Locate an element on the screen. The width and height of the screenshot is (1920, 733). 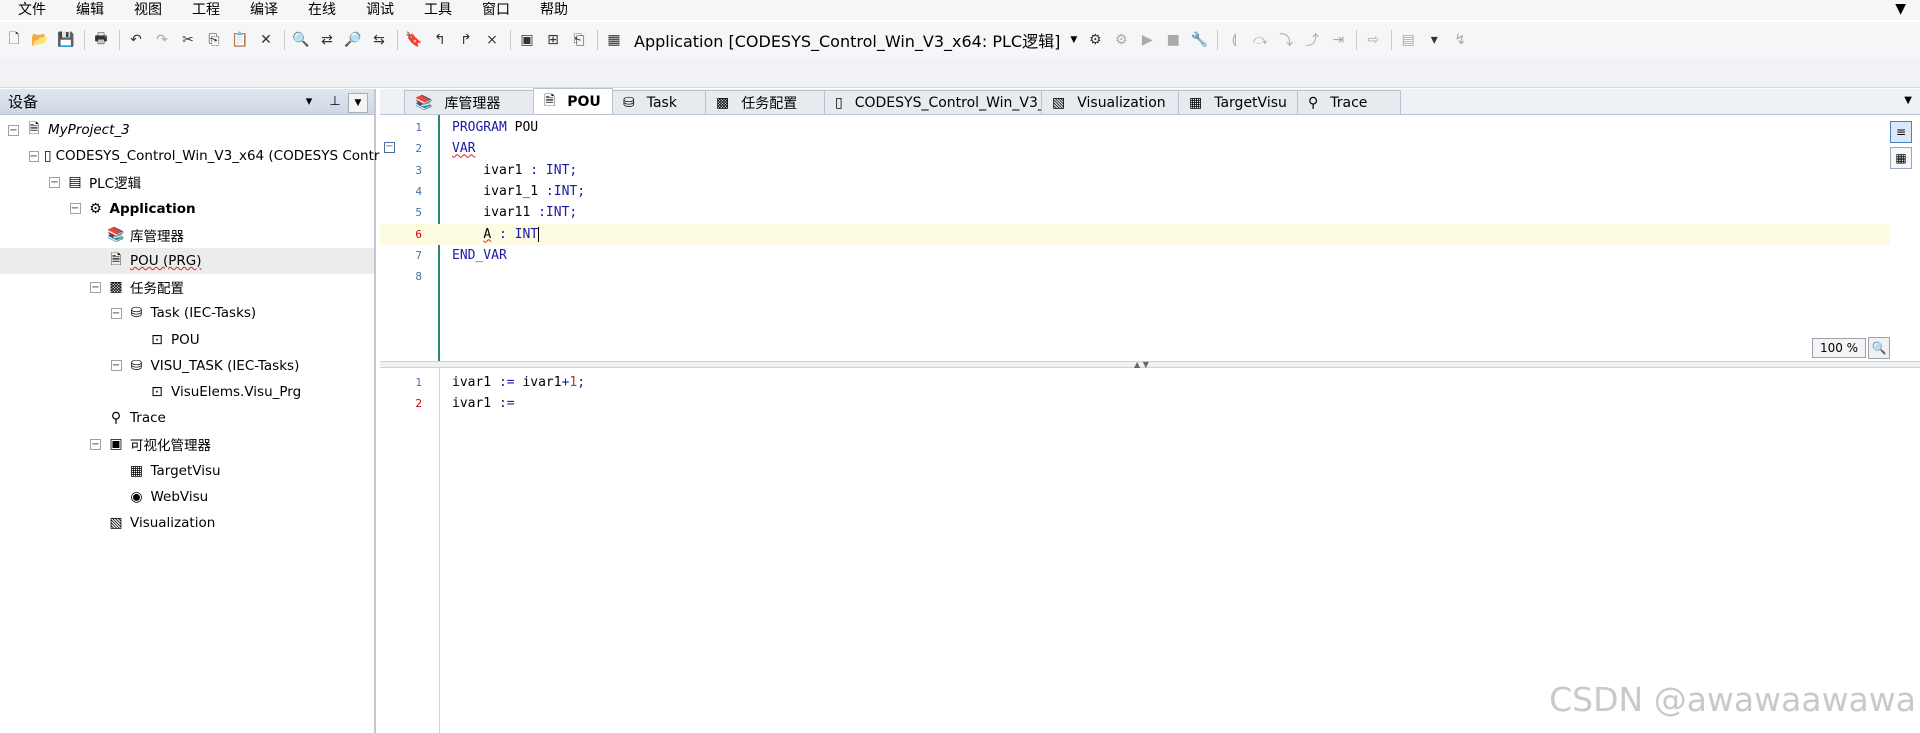
code-line: 2 ivar1 := is located at coordinates (1135, 403).